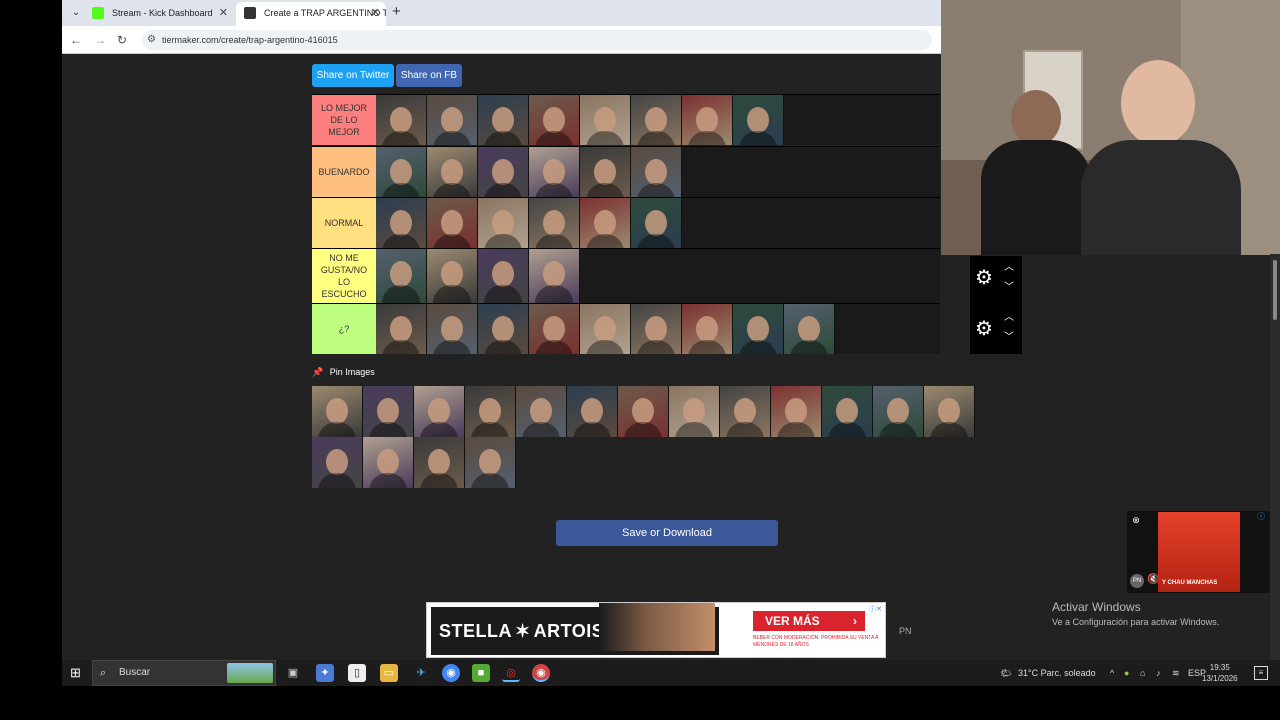 The width and height of the screenshot is (1280, 720). Describe the element at coordinates (481, 673) in the screenshot. I see `minecraft-icon: ■` at that location.